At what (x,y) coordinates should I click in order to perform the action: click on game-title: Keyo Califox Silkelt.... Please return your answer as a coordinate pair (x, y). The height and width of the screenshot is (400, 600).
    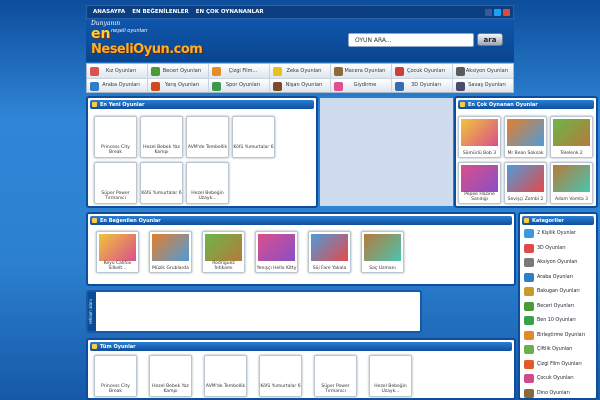
    Looking at the image, I should click on (117, 266).